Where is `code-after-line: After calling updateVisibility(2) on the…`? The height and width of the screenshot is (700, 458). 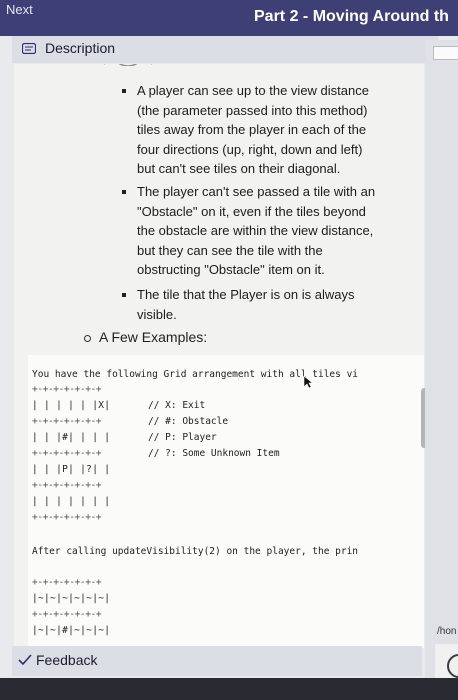
code-after-line: After calling updateVisibility(2) on the… is located at coordinates (195, 551).